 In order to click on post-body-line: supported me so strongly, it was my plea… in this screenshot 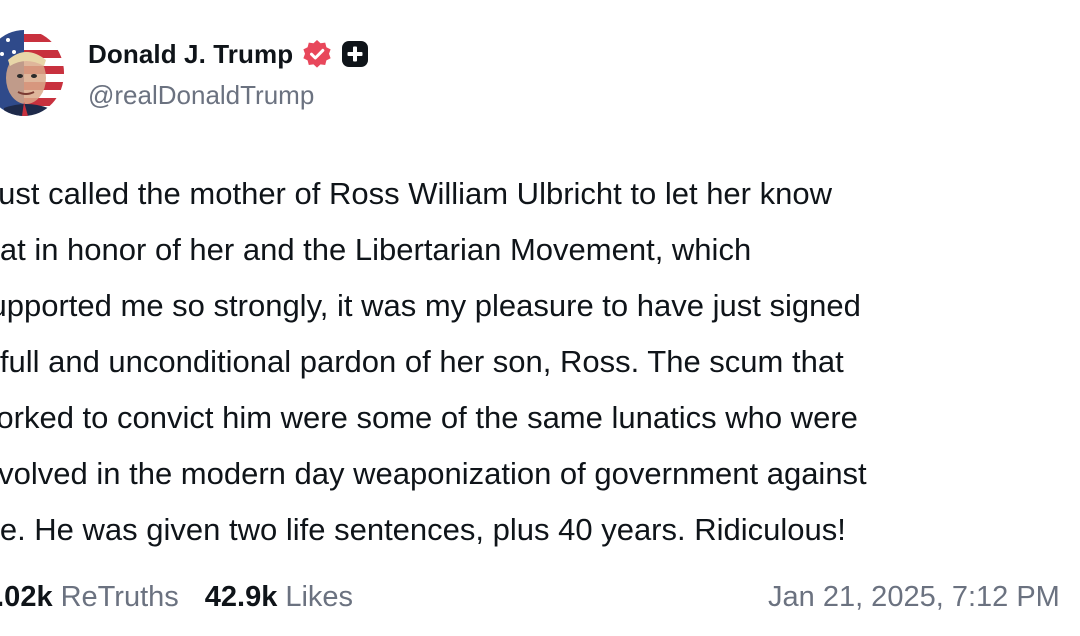, I will do `click(430, 305)`.